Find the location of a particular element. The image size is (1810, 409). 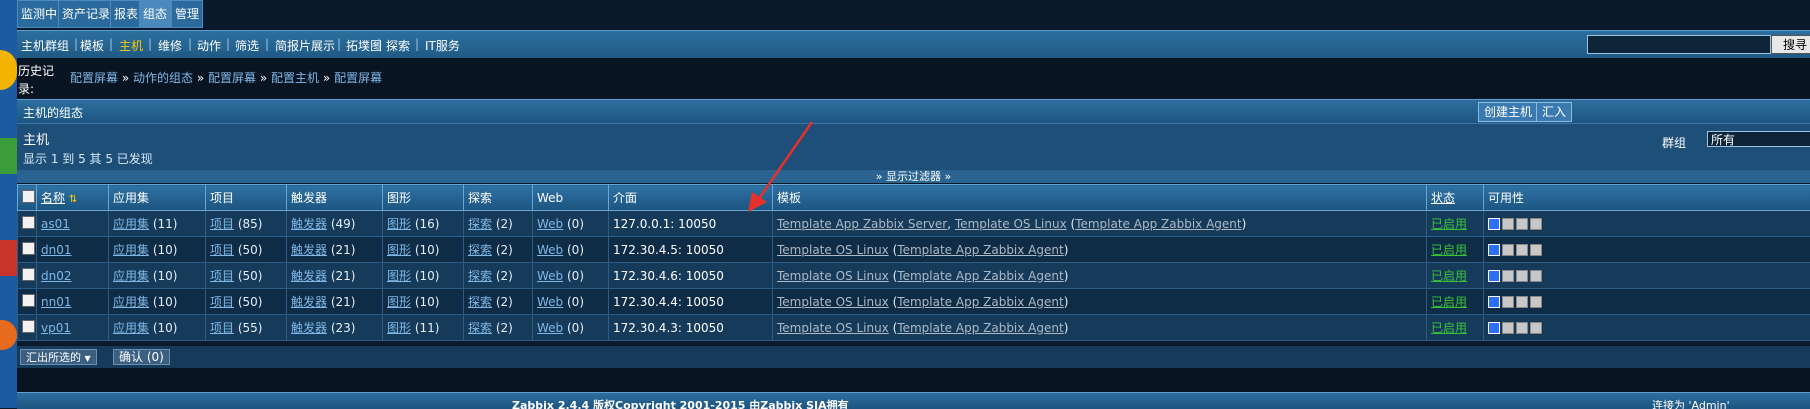

items-count: (50) is located at coordinates (250, 250).